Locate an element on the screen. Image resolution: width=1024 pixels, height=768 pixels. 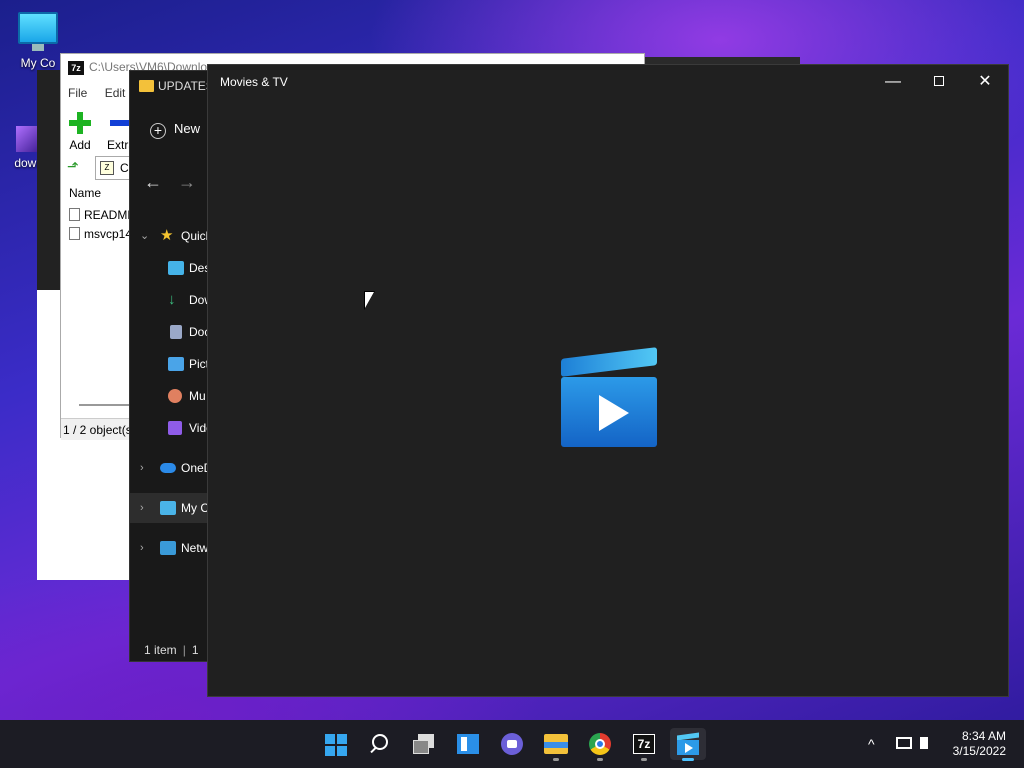
explorer-title: UPDATES is located at coordinates (186, 86).